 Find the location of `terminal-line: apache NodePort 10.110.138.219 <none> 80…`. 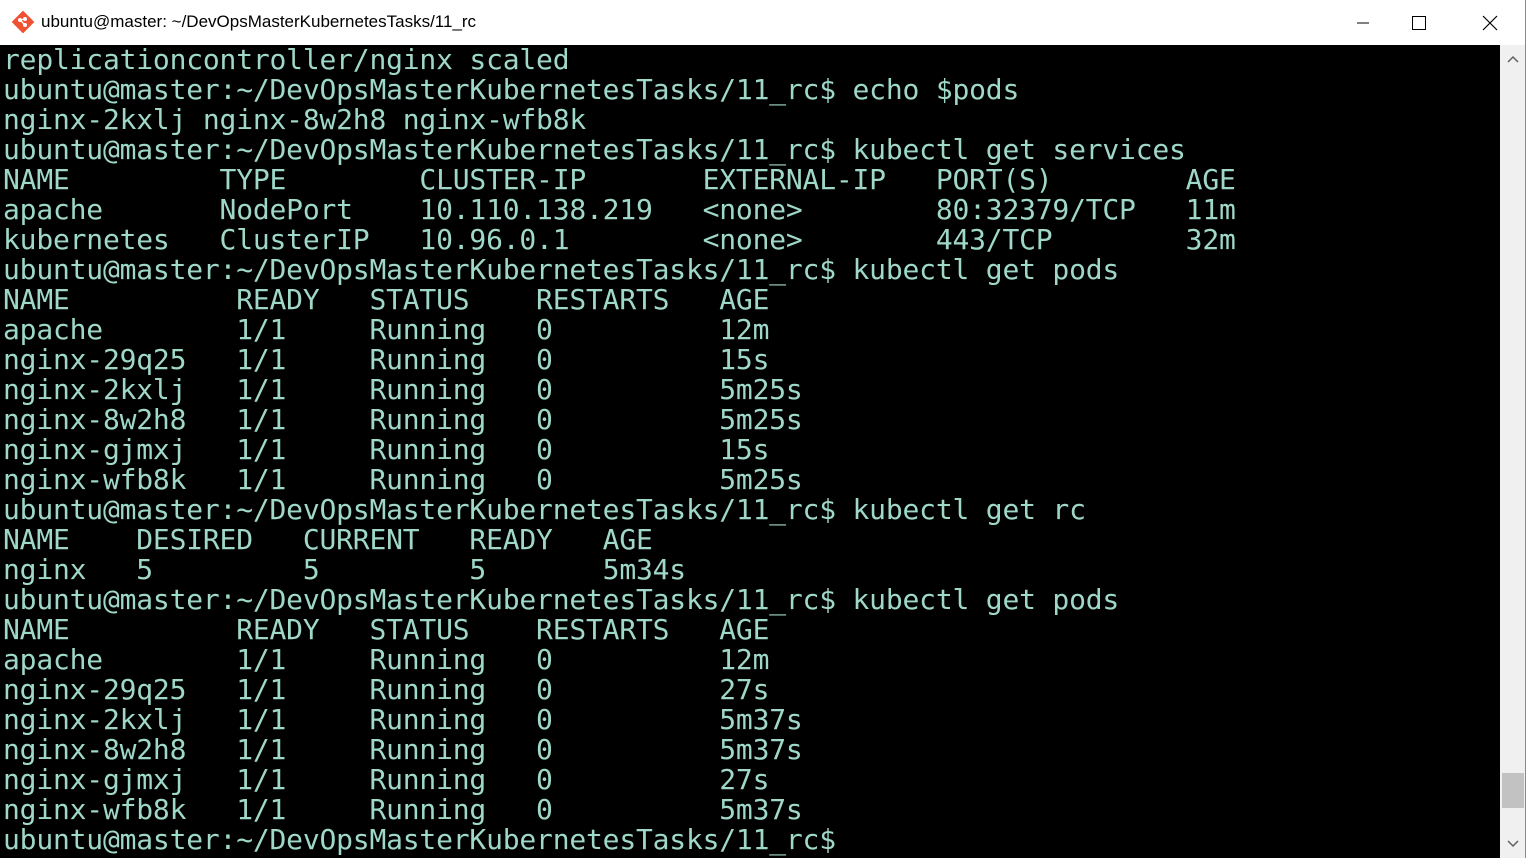

terminal-line: apache NodePort 10.110.138.219 <none> 80… is located at coordinates (619, 209).